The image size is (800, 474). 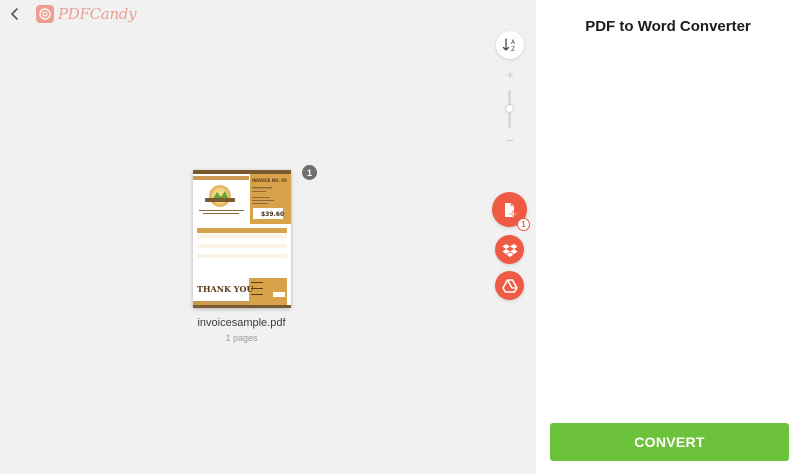 I want to click on invoice-preview-image: INVOICE NO. 05 $39.60 THANK YOU, so click(x=242, y=239).